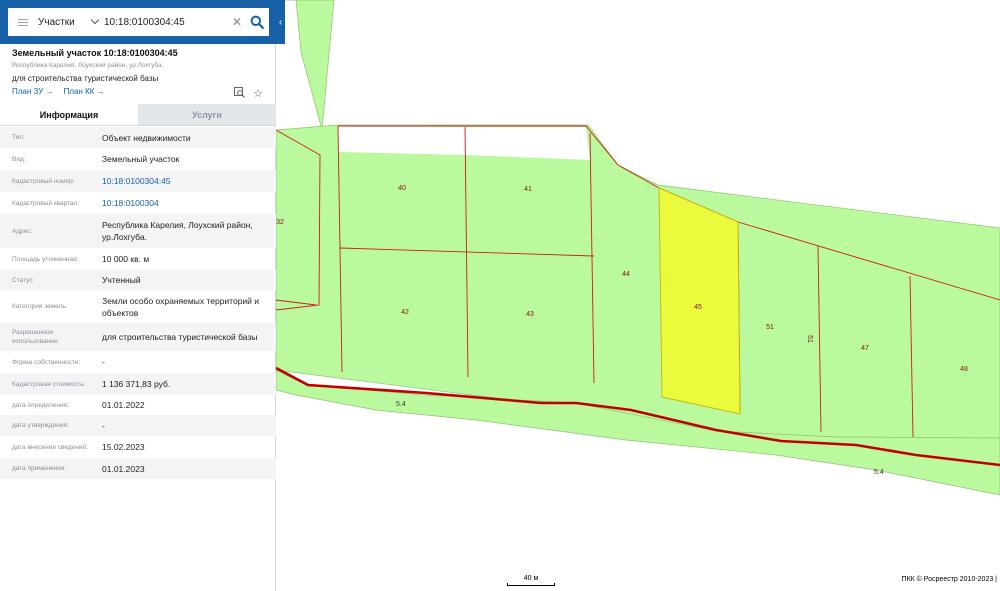  I want to click on collapse-panel-button: ‹, so click(280, 23).